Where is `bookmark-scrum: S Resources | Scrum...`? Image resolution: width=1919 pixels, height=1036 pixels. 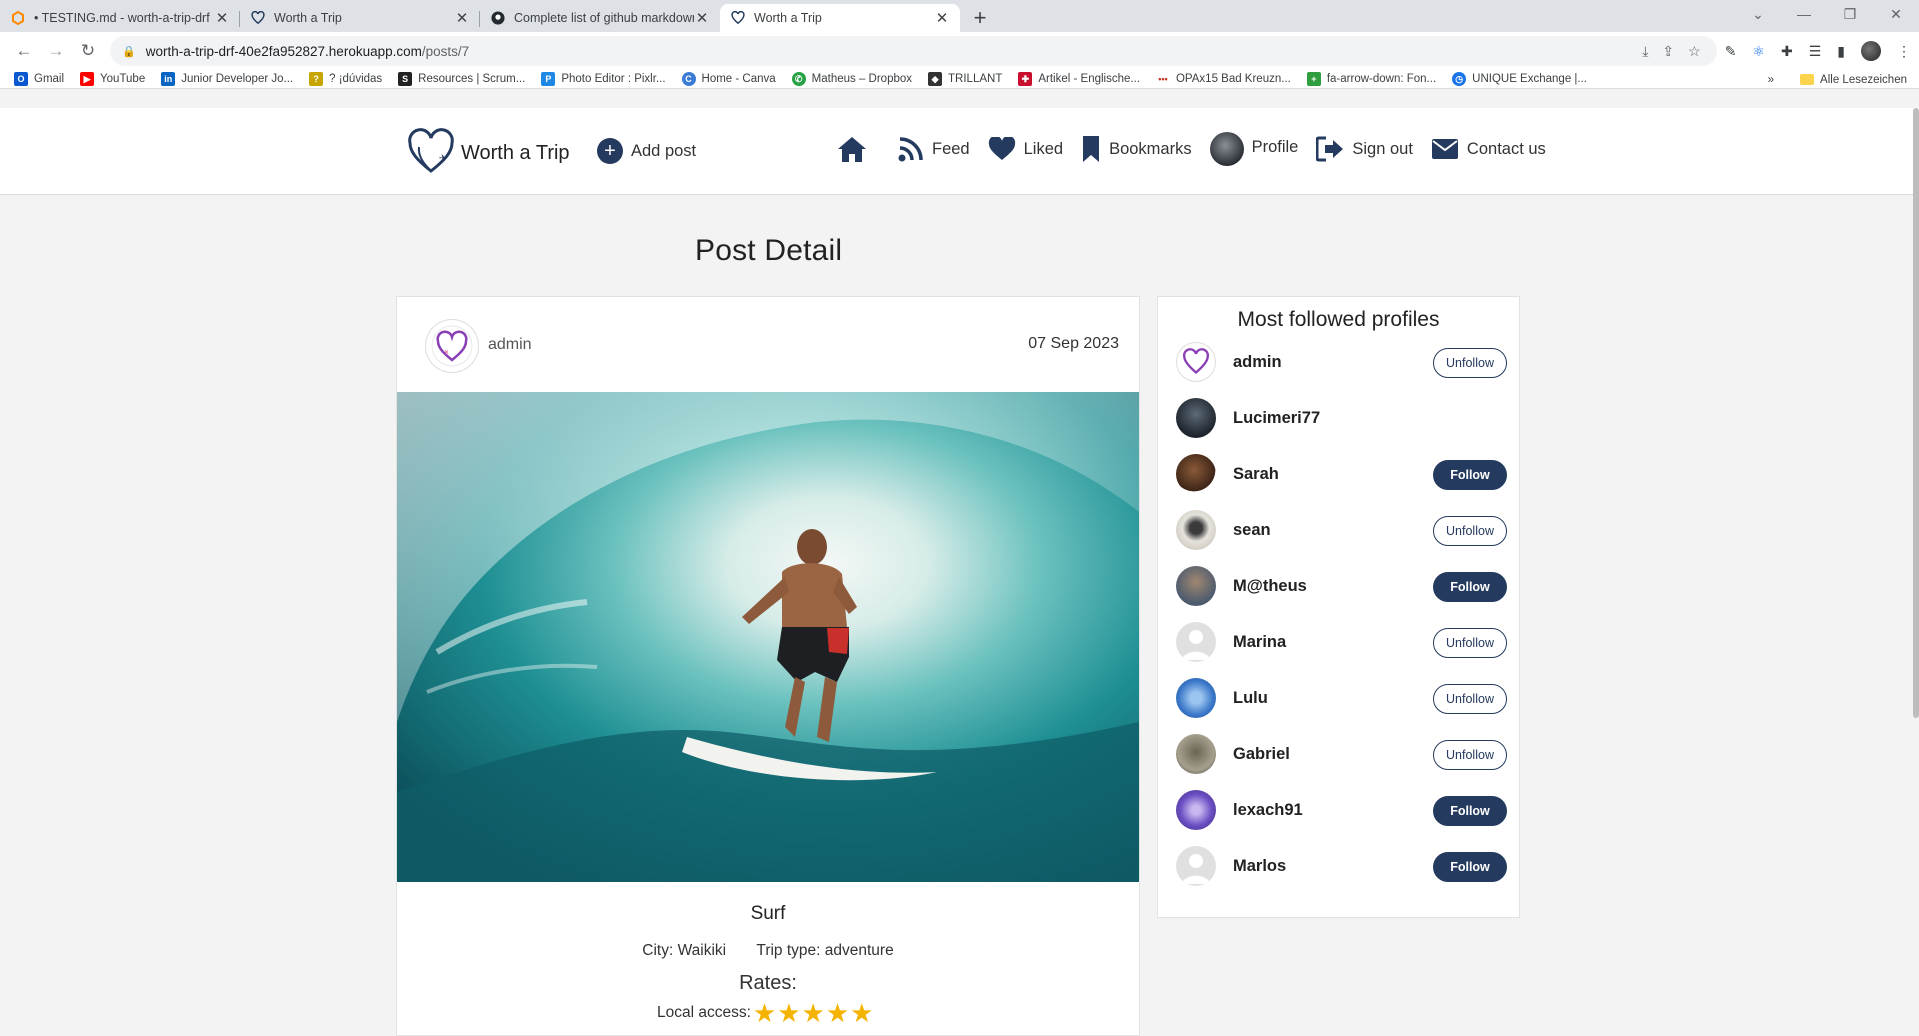 bookmark-scrum: S Resources | Scrum... is located at coordinates (461, 79).